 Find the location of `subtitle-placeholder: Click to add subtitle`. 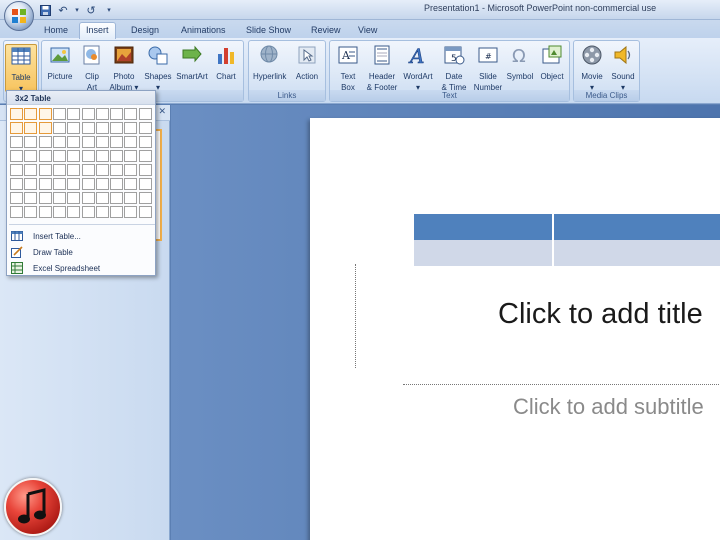

subtitle-placeholder: Click to add subtitle is located at coordinates (608, 407).